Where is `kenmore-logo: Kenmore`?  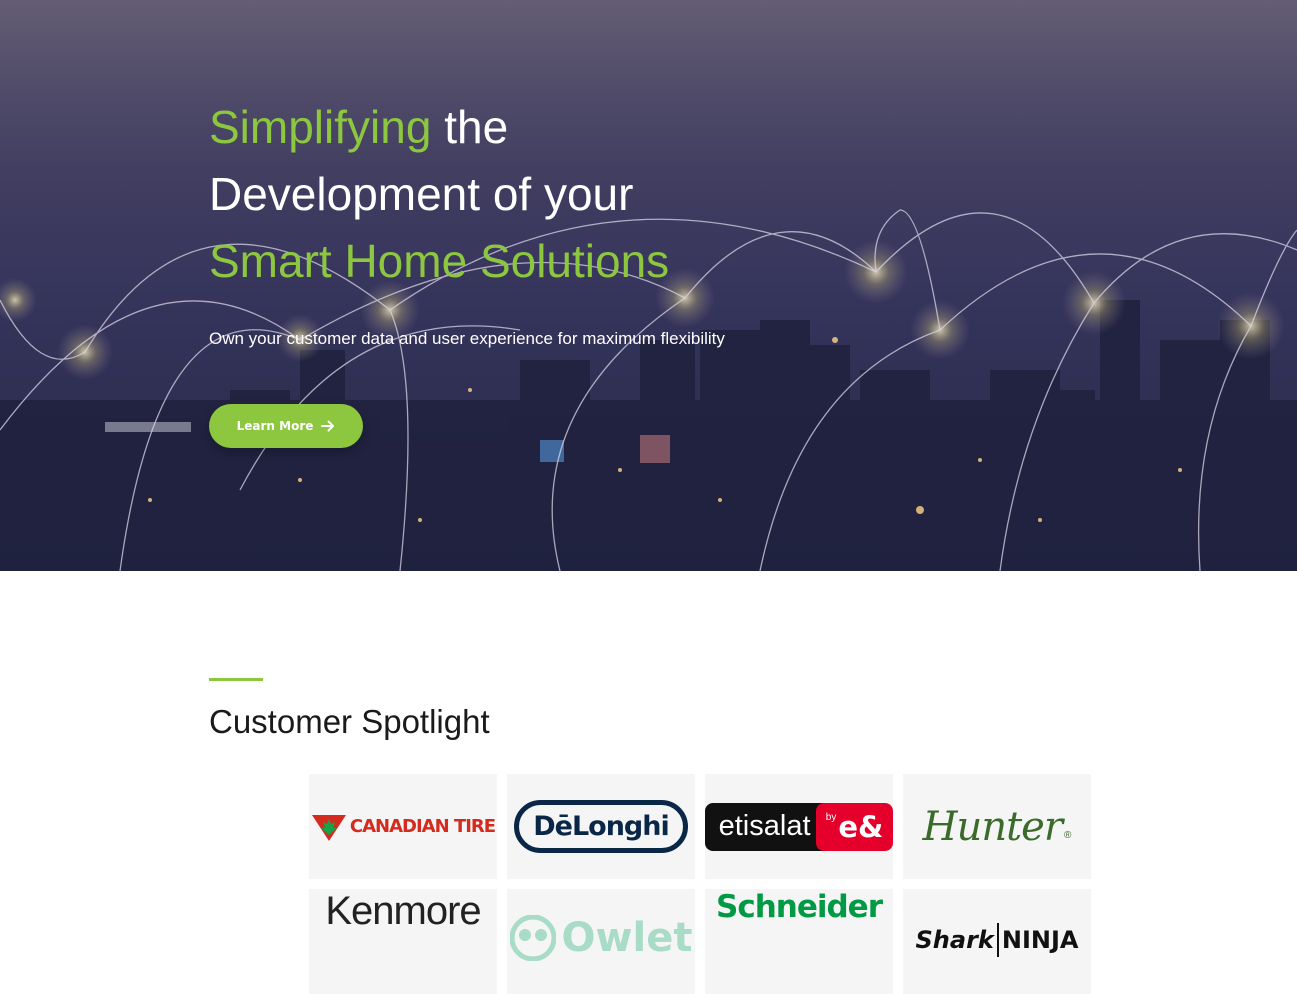 kenmore-logo: Kenmore is located at coordinates (403, 911).